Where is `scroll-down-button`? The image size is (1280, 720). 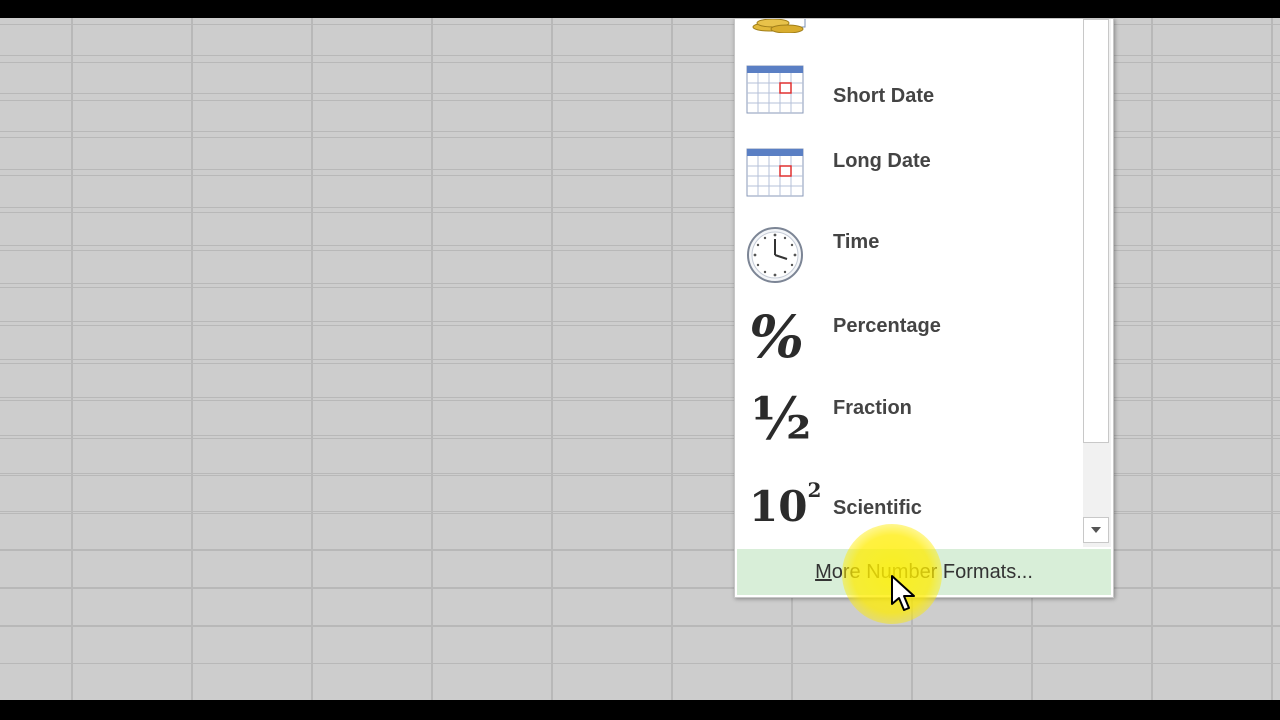 scroll-down-button is located at coordinates (1096, 530).